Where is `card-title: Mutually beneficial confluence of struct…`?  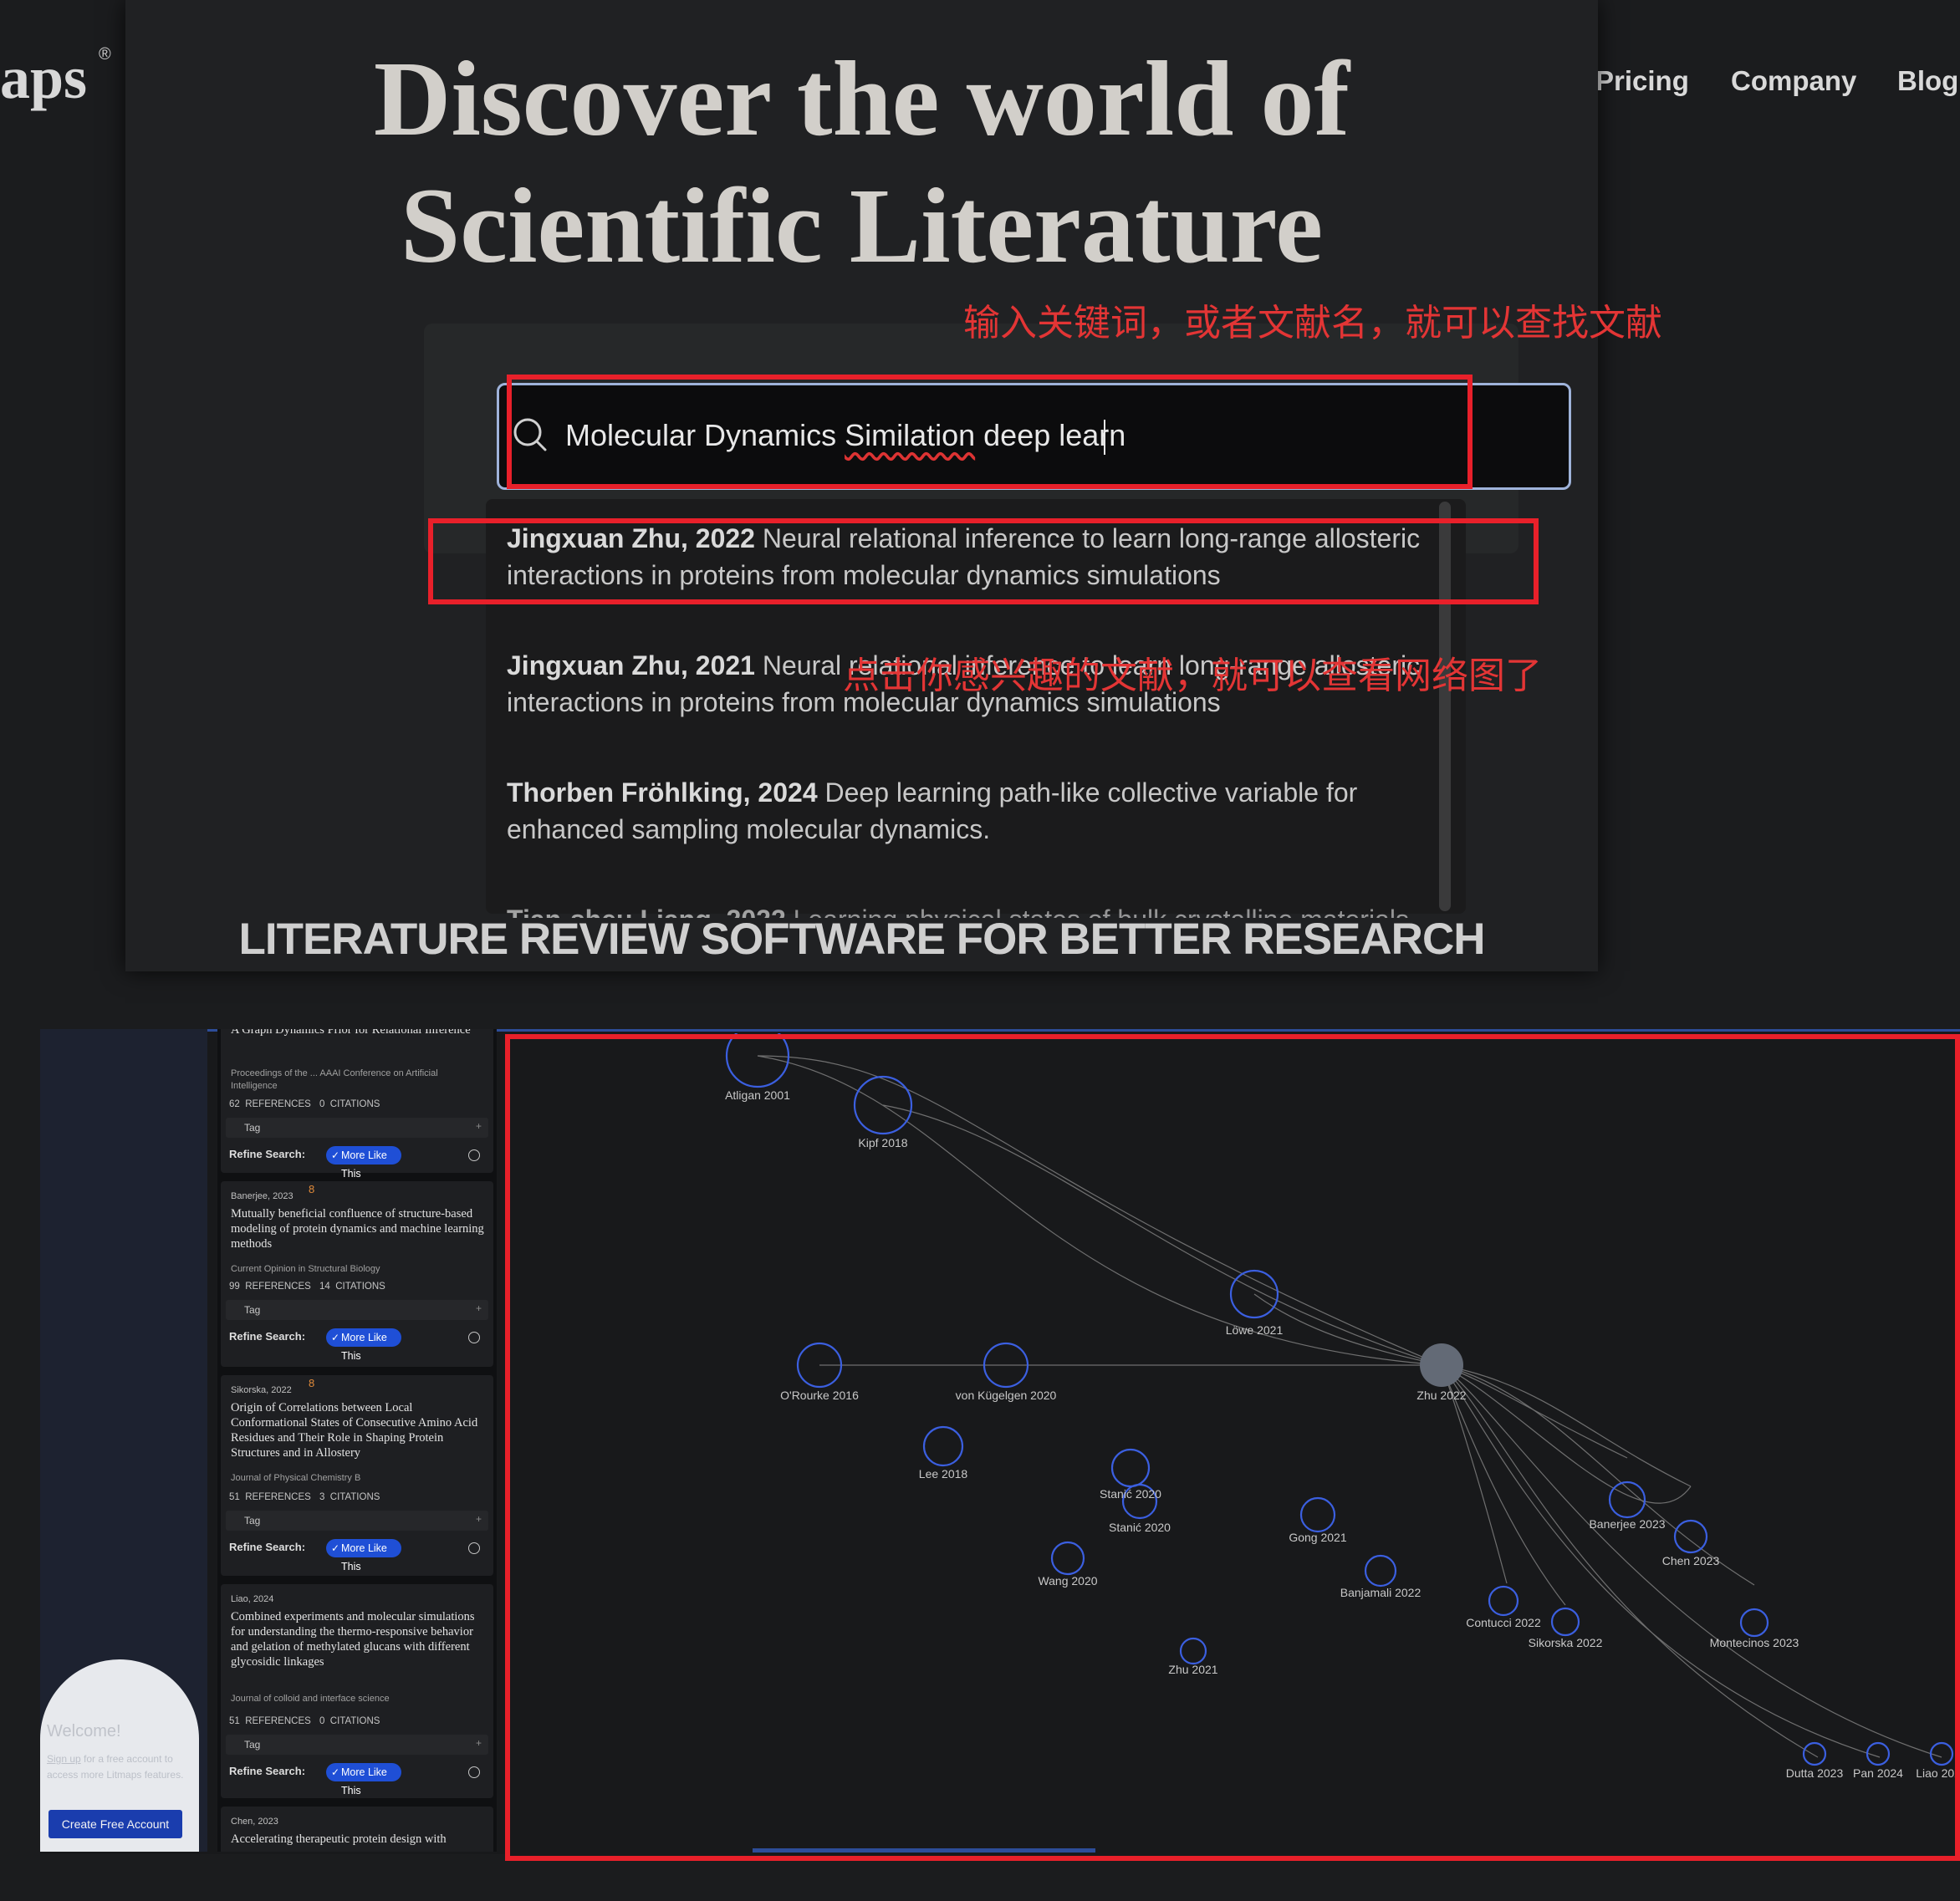 card-title: Mutually beneficial confluence of struct… is located at coordinates (358, 1228).